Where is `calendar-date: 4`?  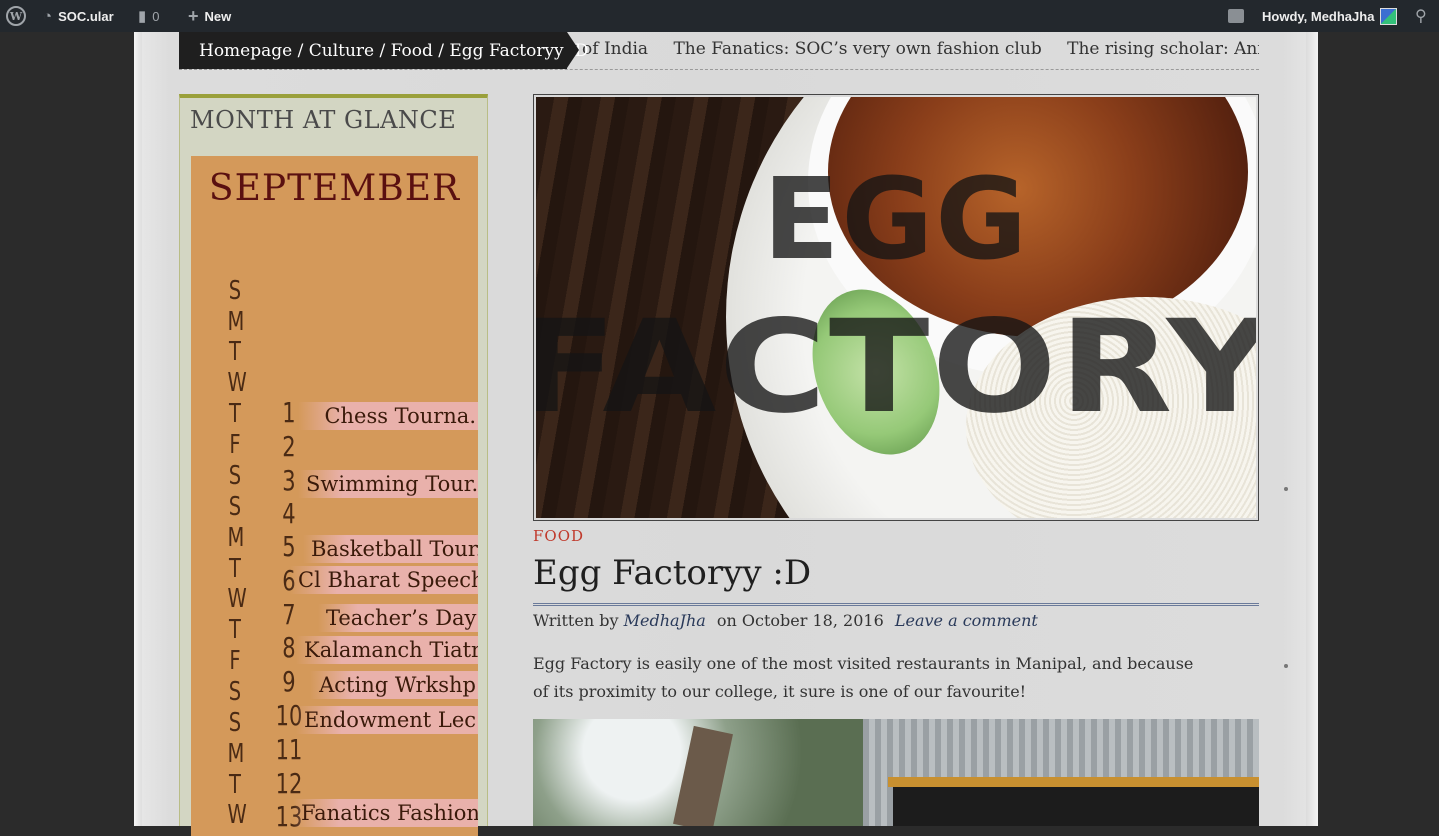
calendar-date: 4 is located at coordinates (289, 513).